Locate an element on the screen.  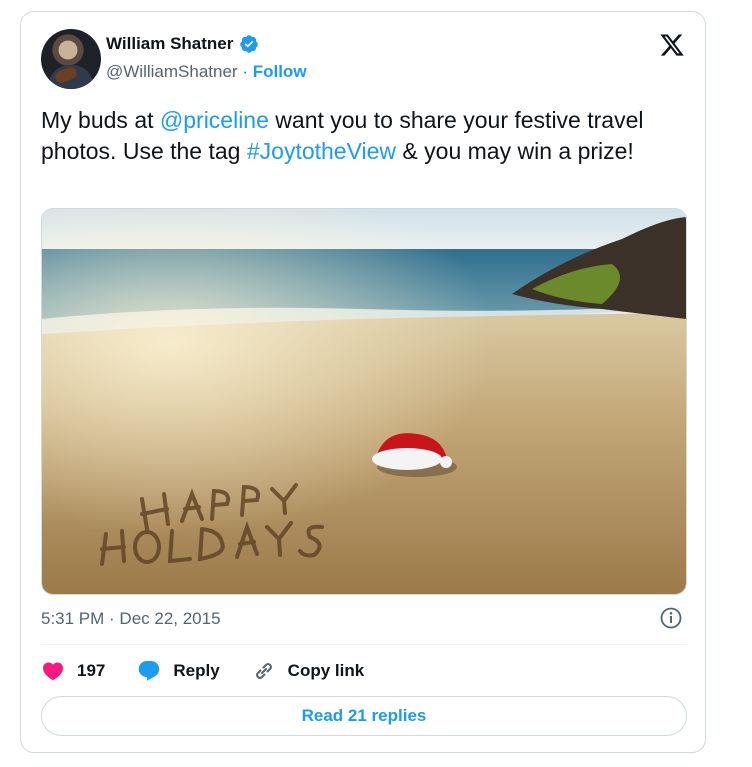
like-count: 197 is located at coordinates (91, 670).